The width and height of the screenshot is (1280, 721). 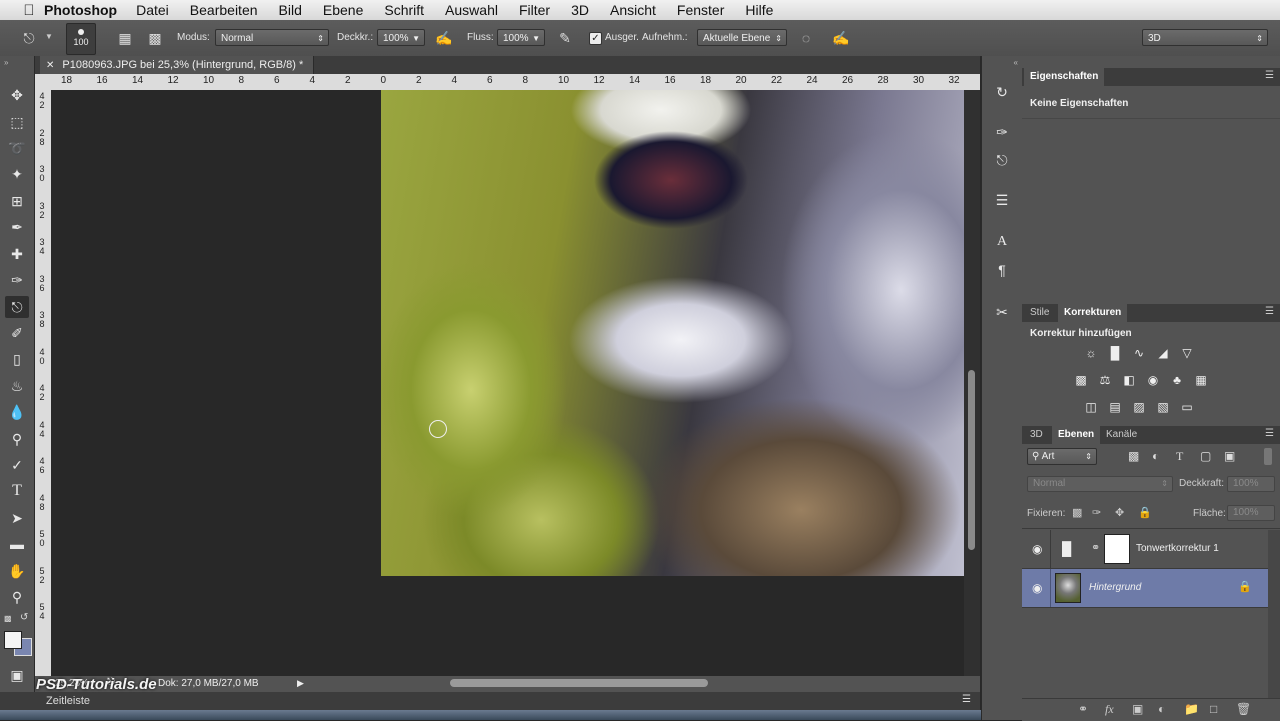 I want to click on exposure-icon: ◢, so click(x=1163, y=353).